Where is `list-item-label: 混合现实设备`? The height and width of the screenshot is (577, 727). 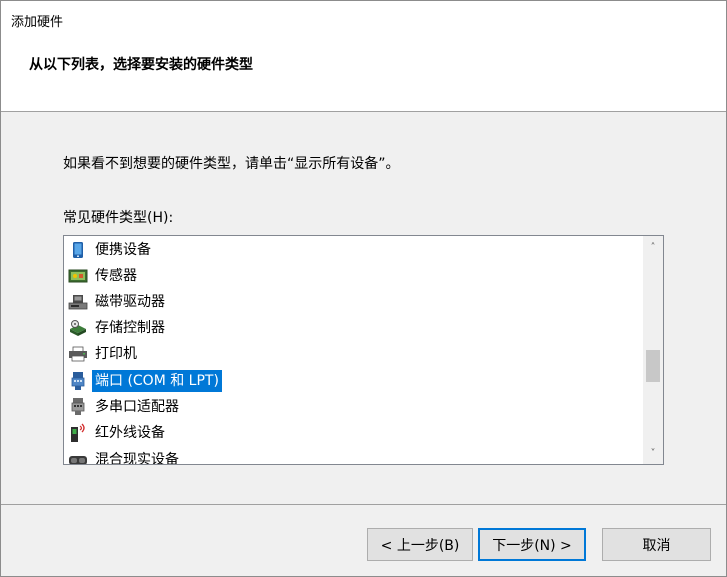 list-item-label: 混合现实设备 is located at coordinates (137, 458).